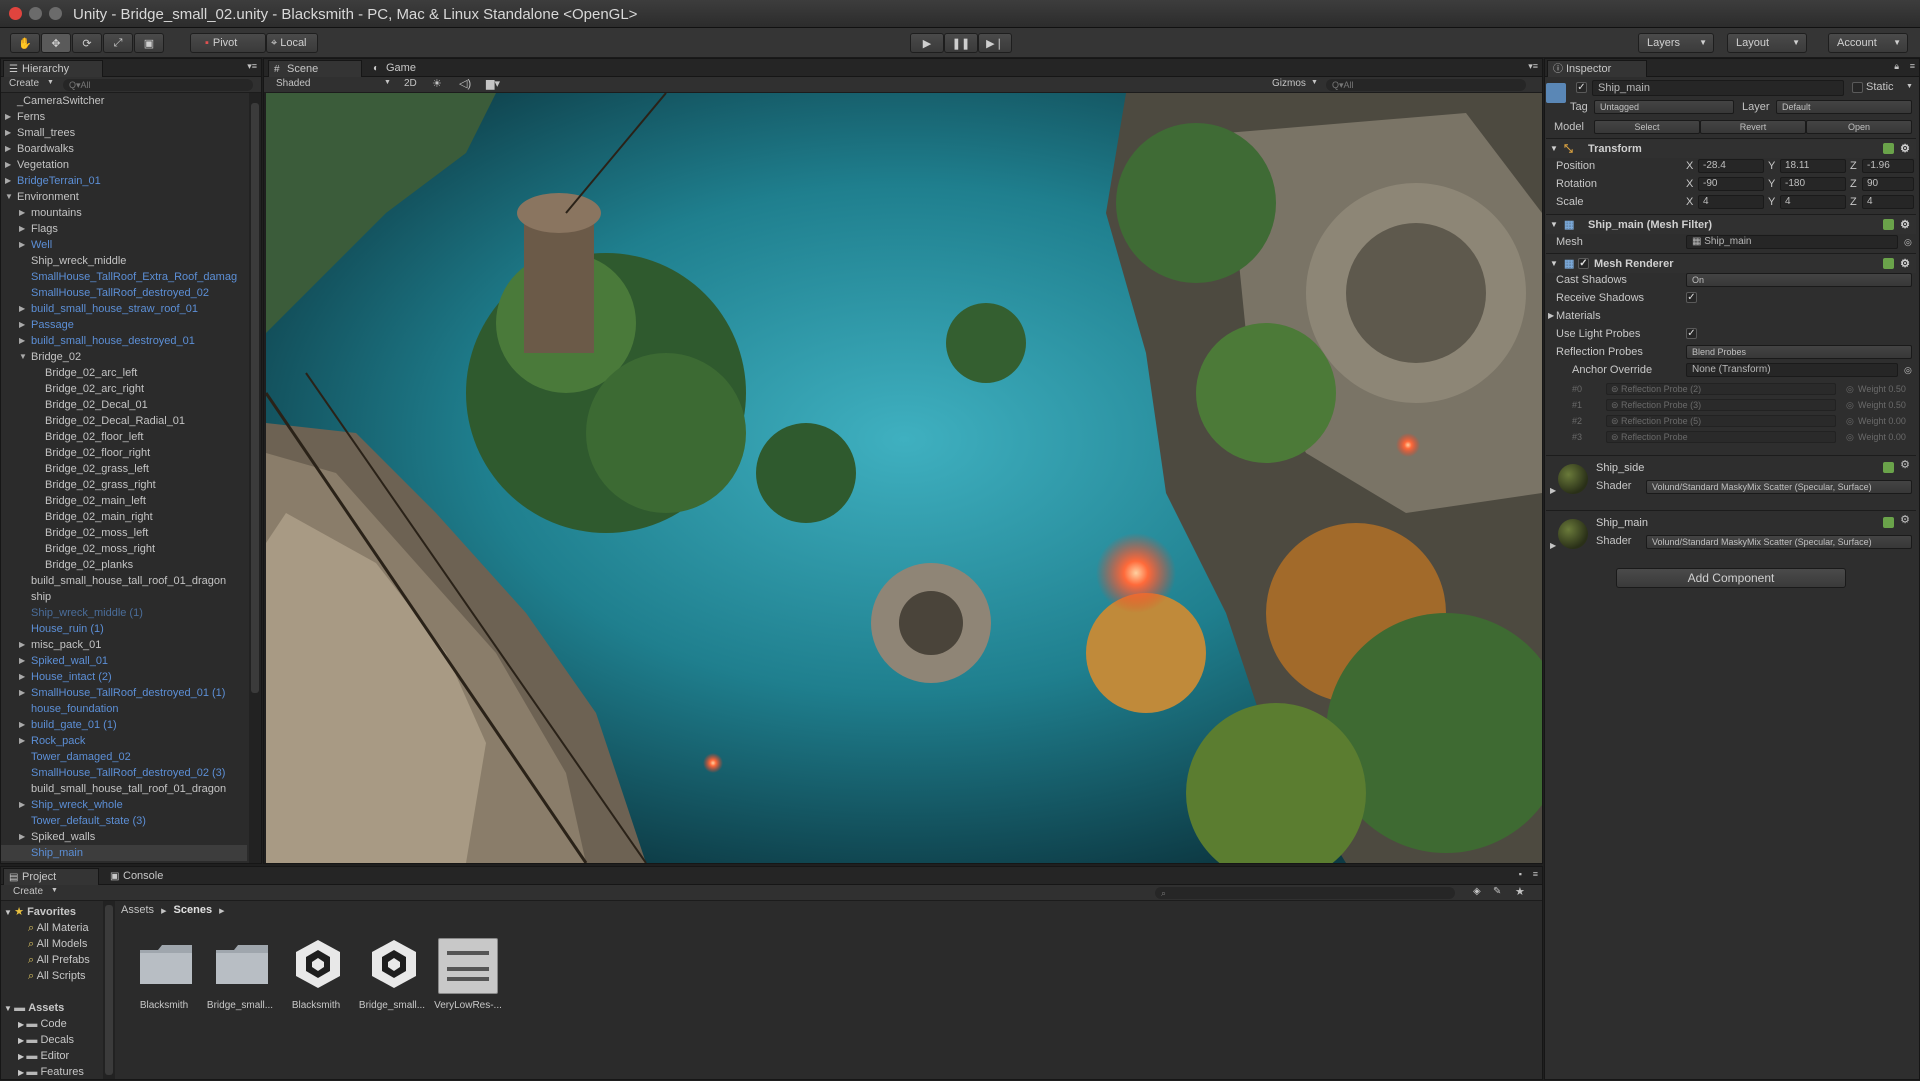 This screenshot has height=1081, width=1920. Describe the element at coordinates (124, 357) in the screenshot. I see `hierarchy-item: ▼ Bridge_02` at that location.